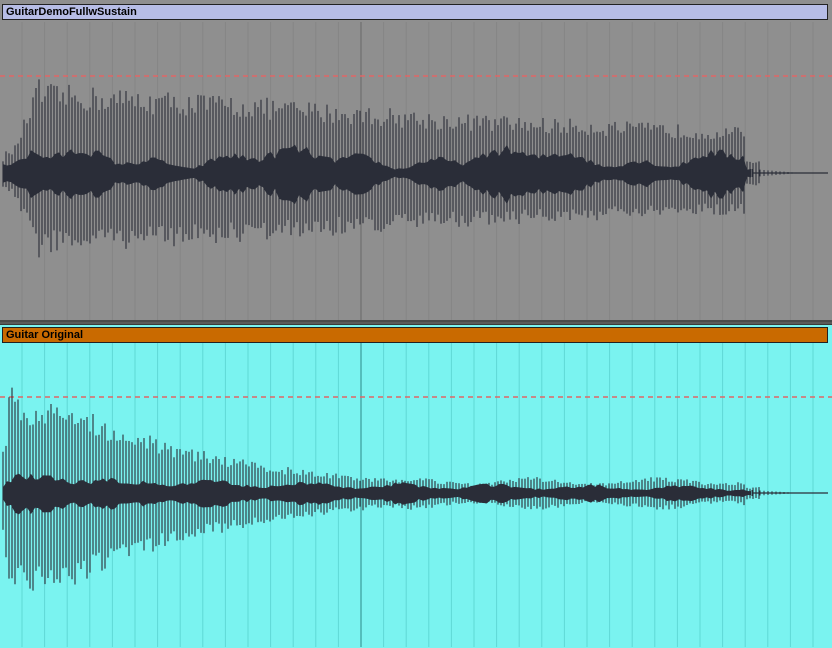 The height and width of the screenshot is (648, 832). I want to click on clip-title-bar: Guitar Original, so click(415, 335).